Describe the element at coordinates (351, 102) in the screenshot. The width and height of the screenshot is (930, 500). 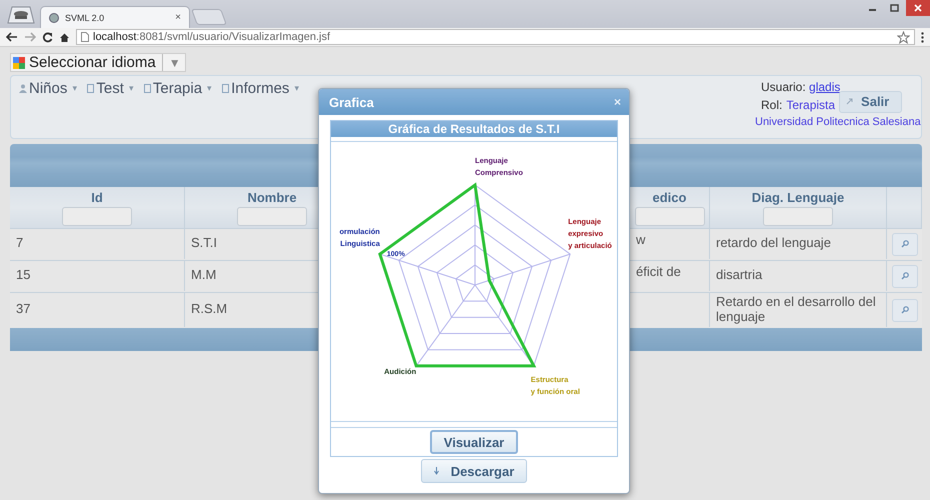
I see `dialog-title: Grafica` at that location.